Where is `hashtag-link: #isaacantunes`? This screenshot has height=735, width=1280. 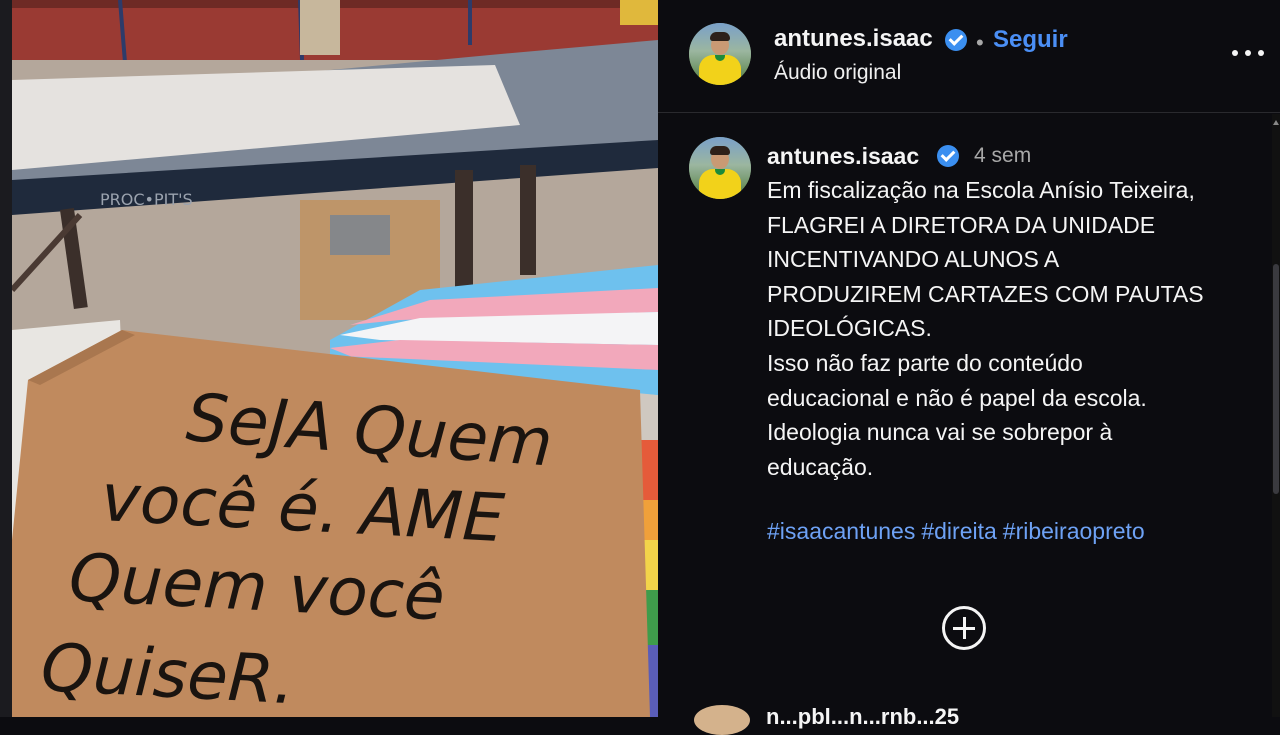 hashtag-link: #isaacantunes is located at coordinates (841, 531).